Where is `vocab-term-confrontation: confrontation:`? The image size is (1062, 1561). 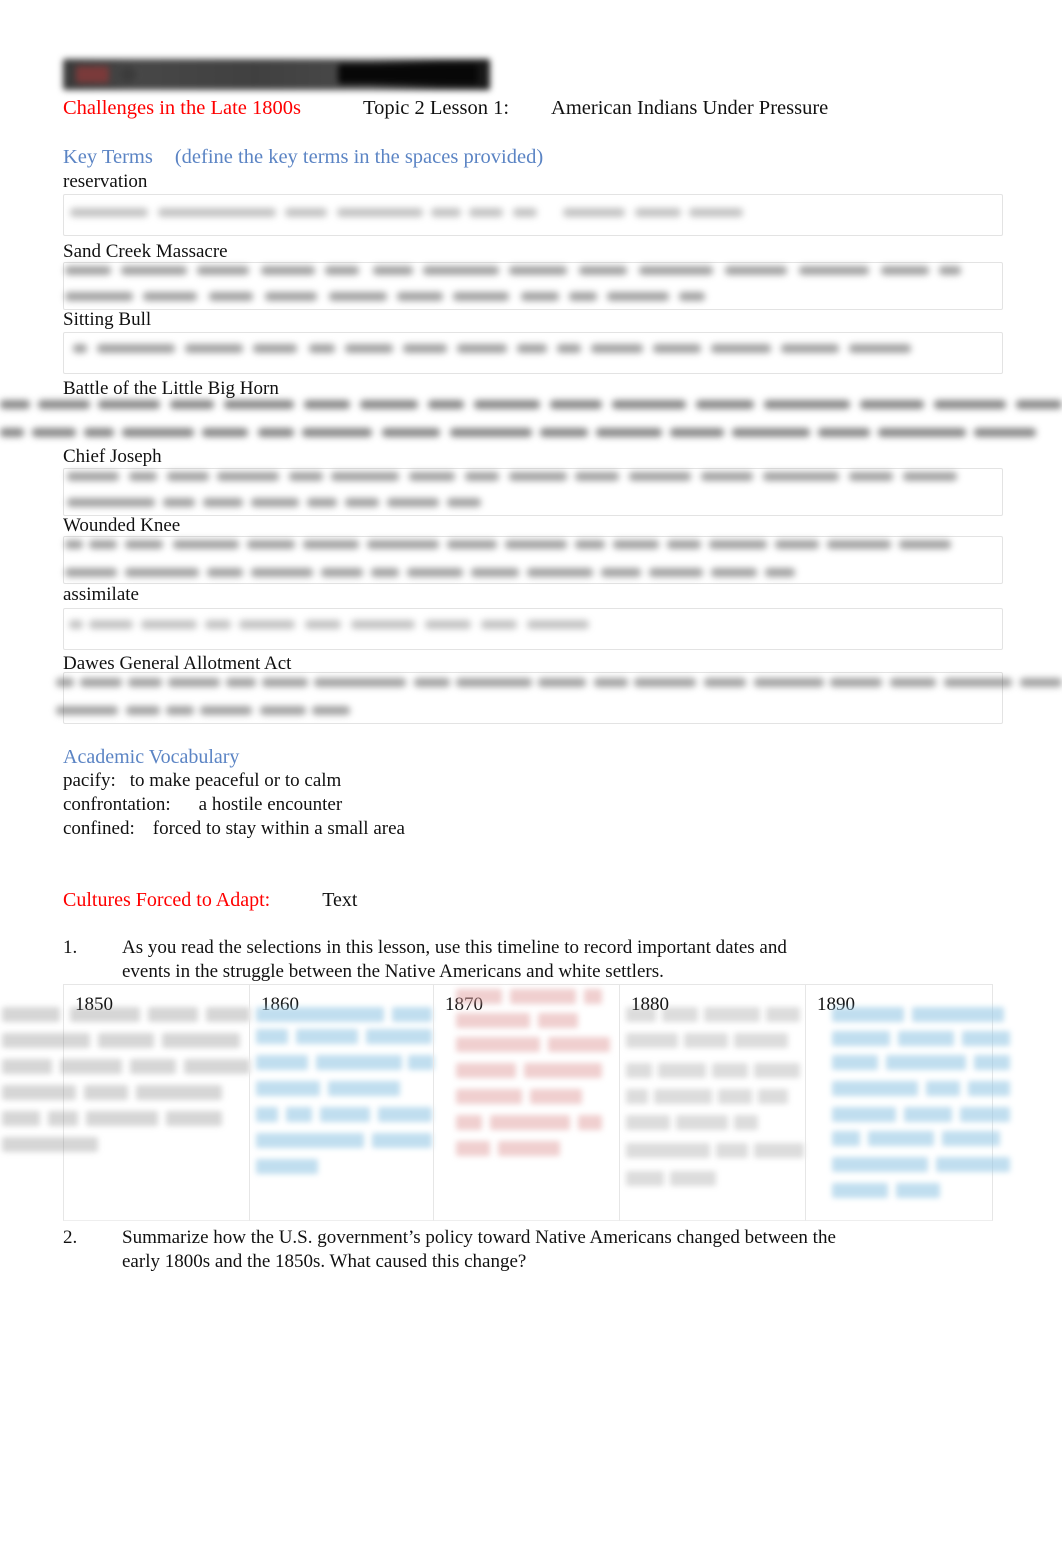
vocab-term-confrontation: confrontation: is located at coordinates (117, 804).